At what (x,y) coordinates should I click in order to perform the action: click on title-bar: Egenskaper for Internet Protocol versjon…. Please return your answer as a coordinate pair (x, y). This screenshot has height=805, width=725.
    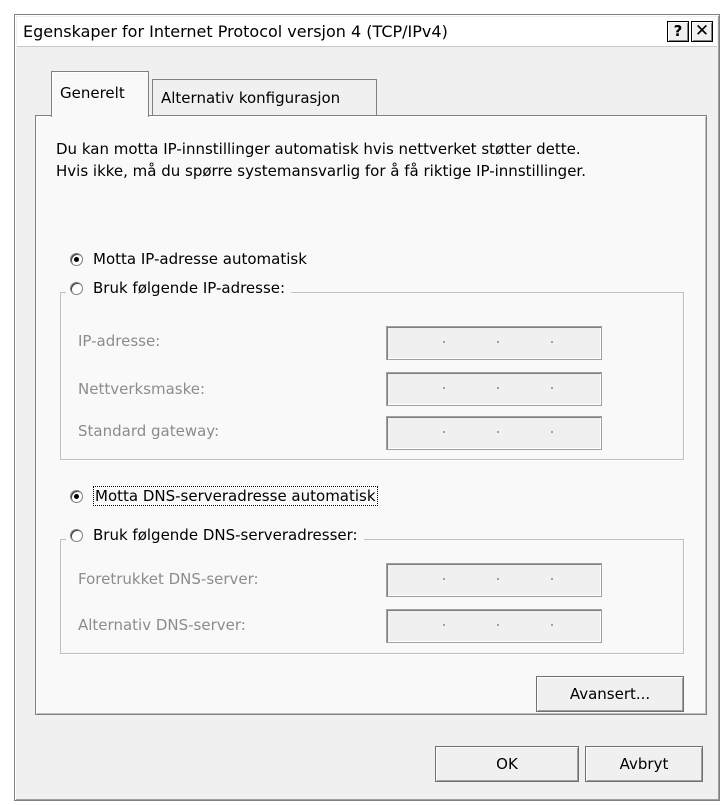
    Looking at the image, I should click on (367, 32).